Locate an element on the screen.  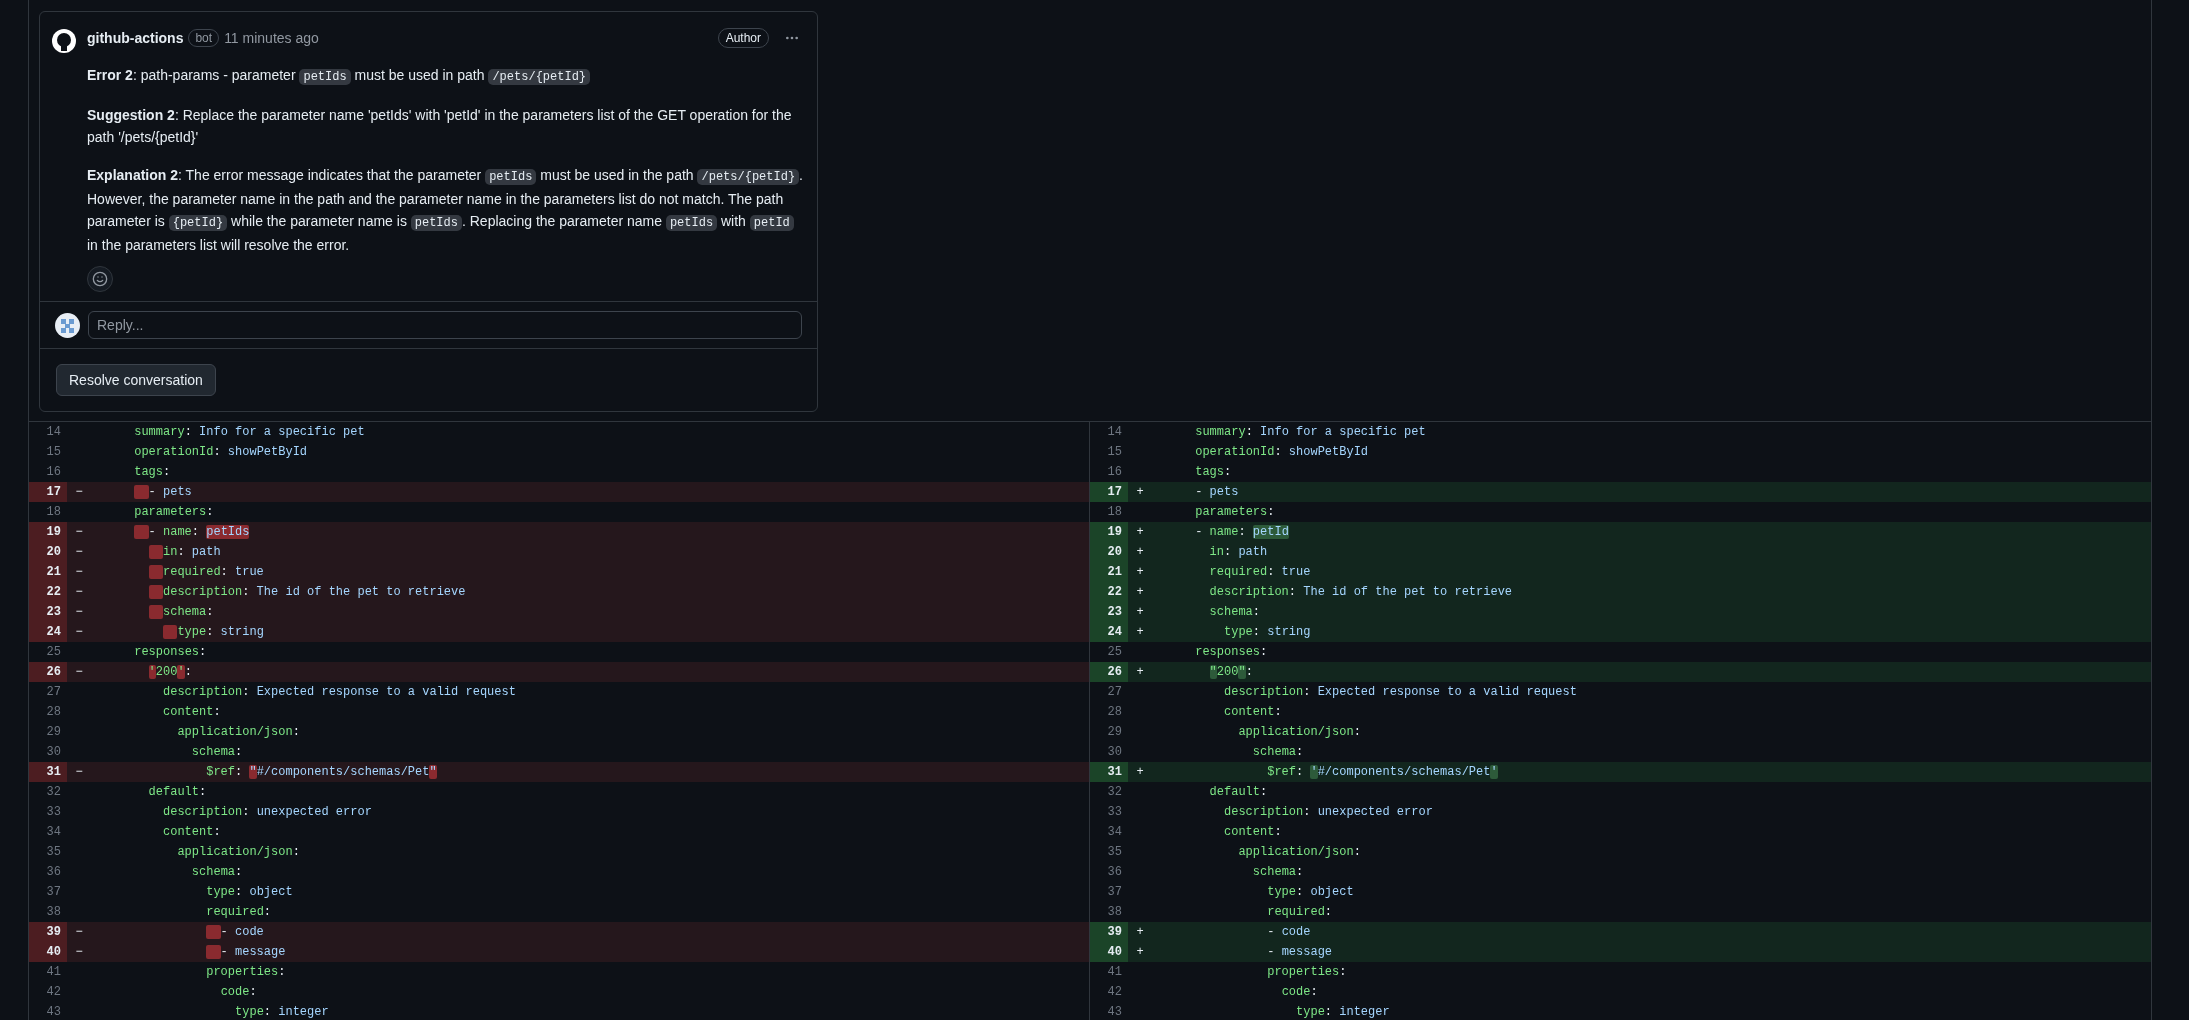
line-number: 24 is located at coordinates (48, 632).